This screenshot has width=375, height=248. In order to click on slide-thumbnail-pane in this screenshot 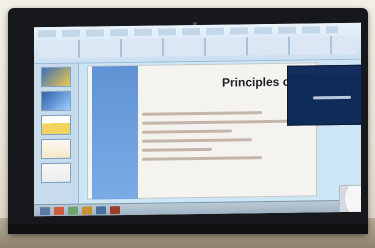, I will do `click(56, 134)`.